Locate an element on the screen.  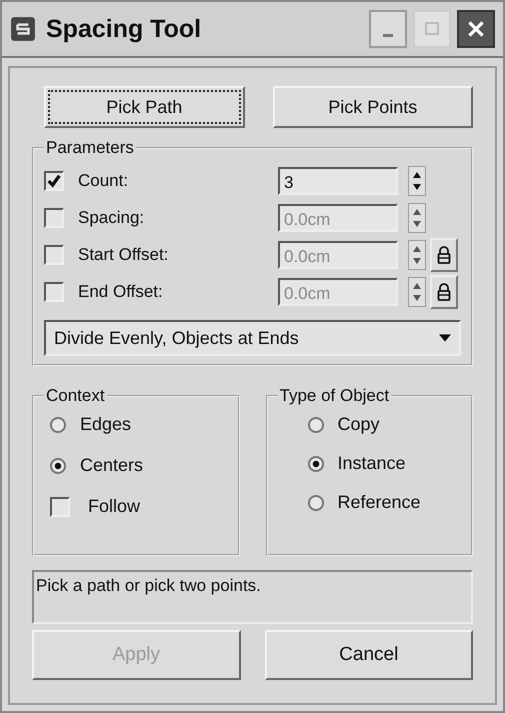
option-label: Edges is located at coordinates (106, 424).